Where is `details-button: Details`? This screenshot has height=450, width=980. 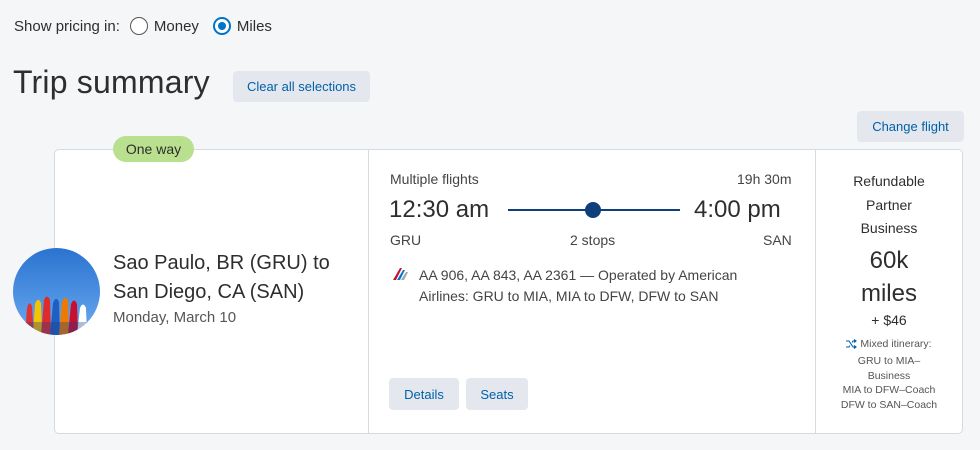 details-button: Details is located at coordinates (424, 394).